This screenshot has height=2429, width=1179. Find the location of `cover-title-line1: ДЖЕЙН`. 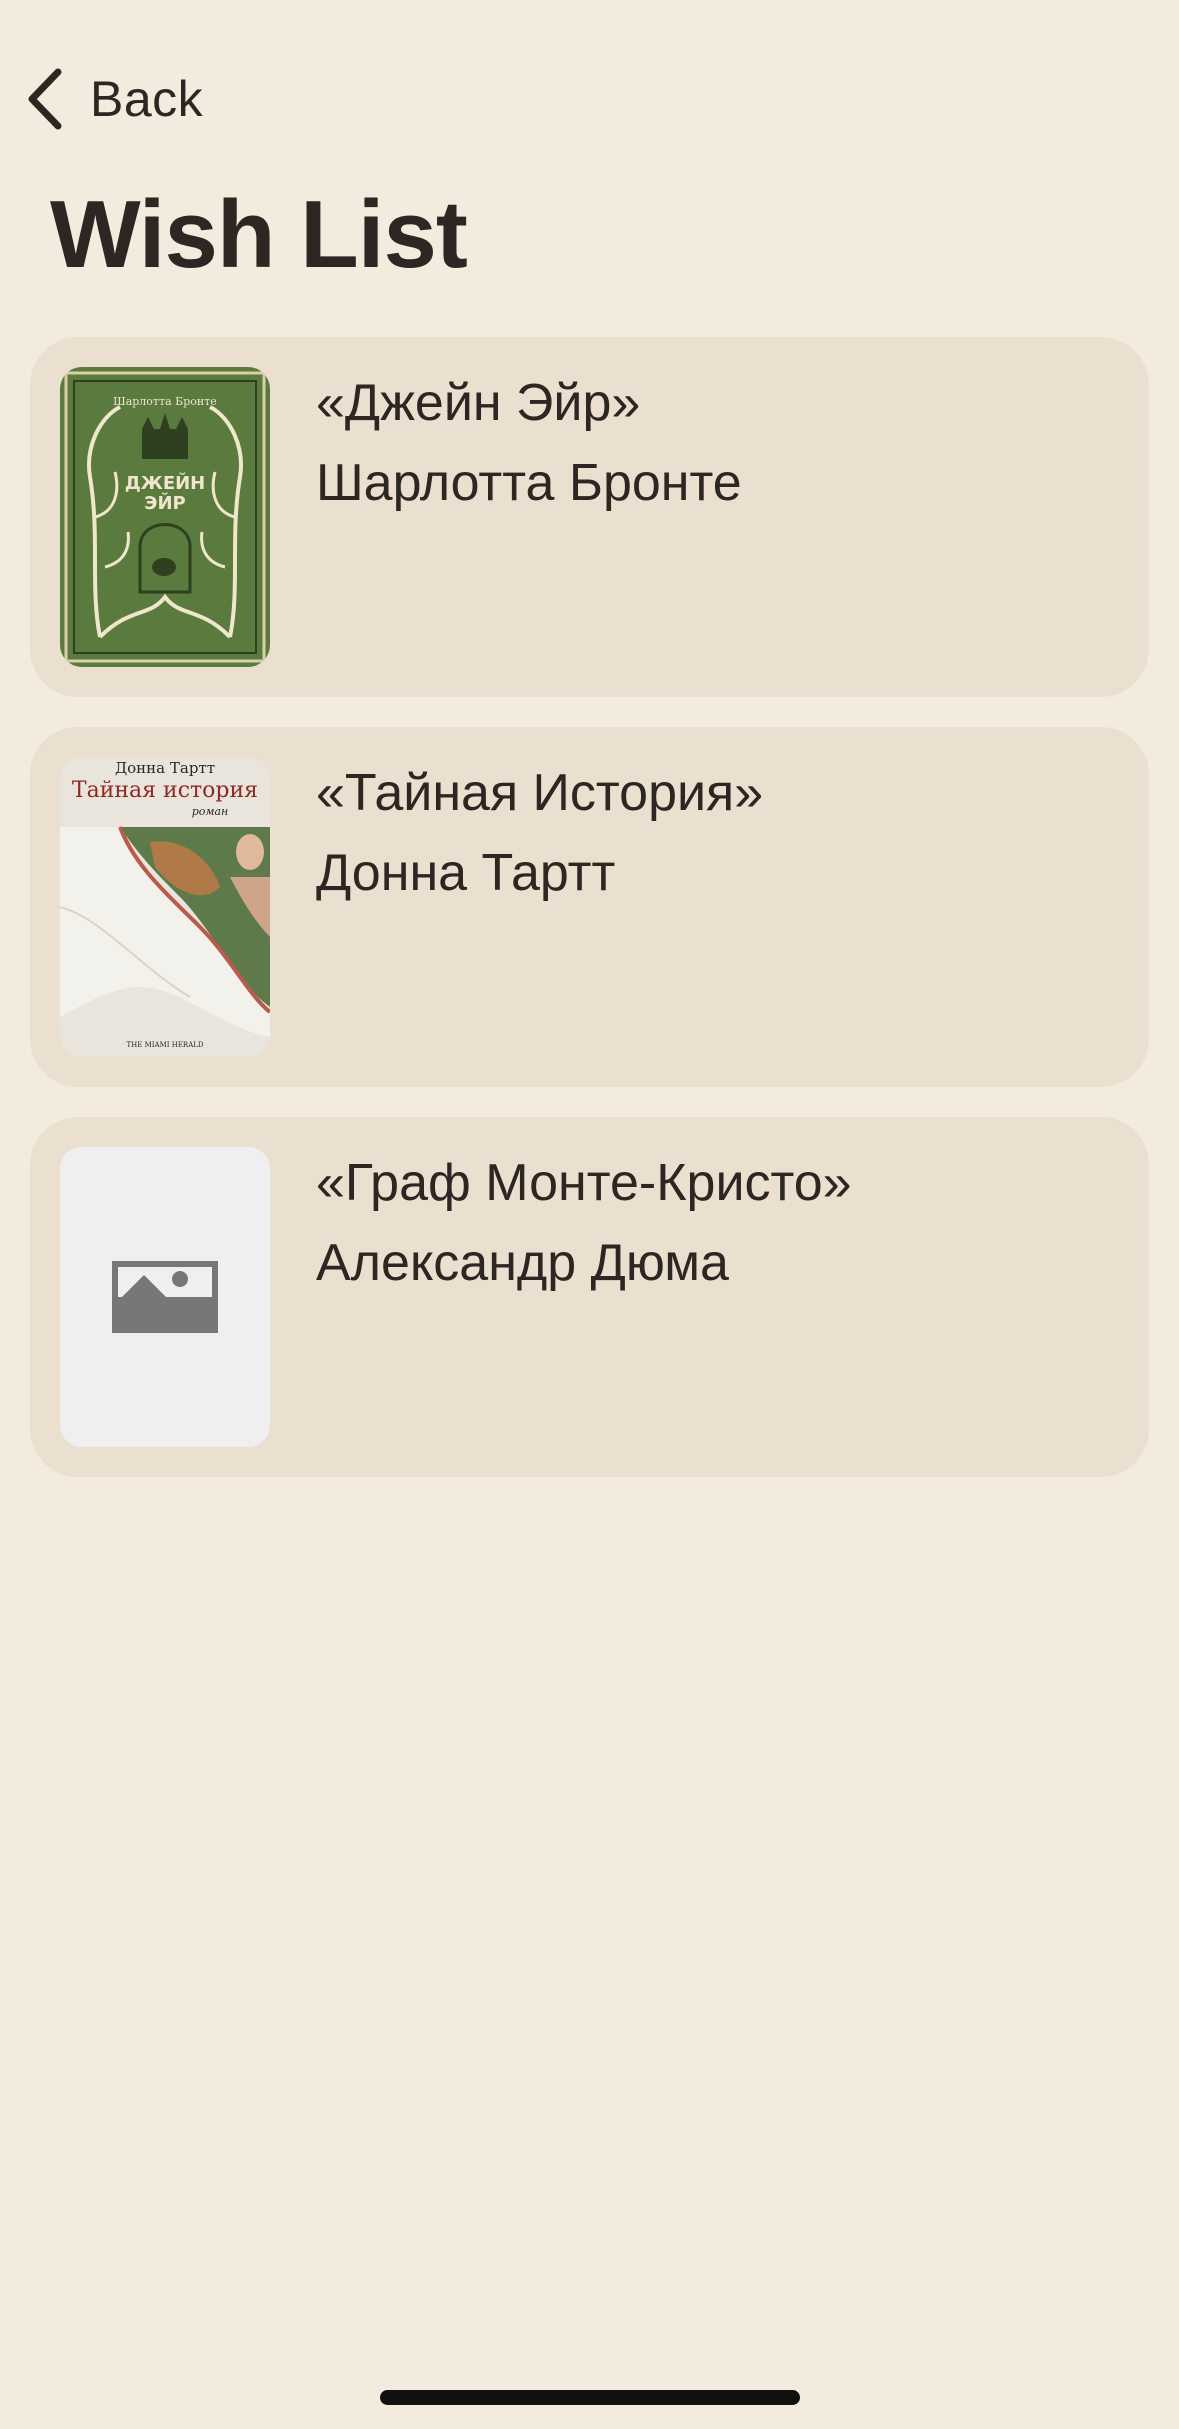

cover-title-line1: ДЖЕЙН is located at coordinates (165, 483).